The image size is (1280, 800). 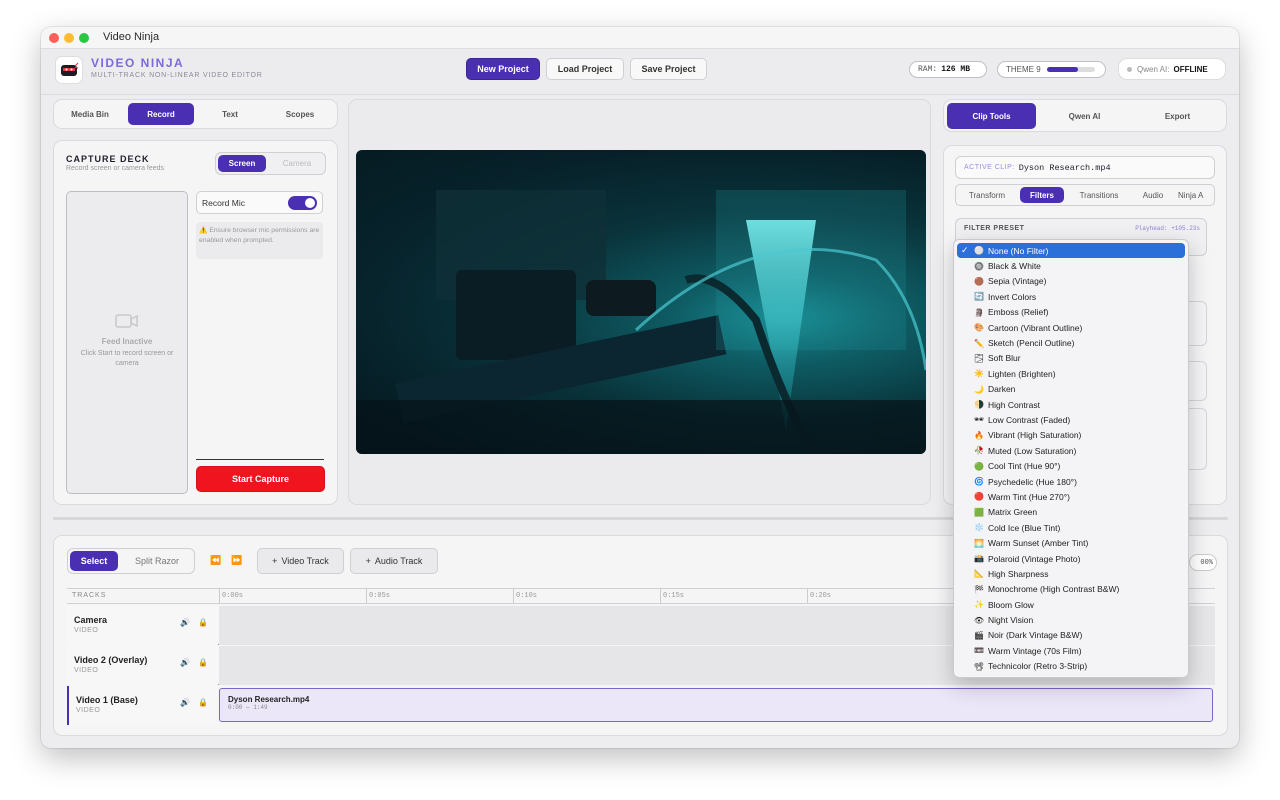 I want to click on filter-option-label: Warm Vintage (70s Film), so click(x=1035, y=650).